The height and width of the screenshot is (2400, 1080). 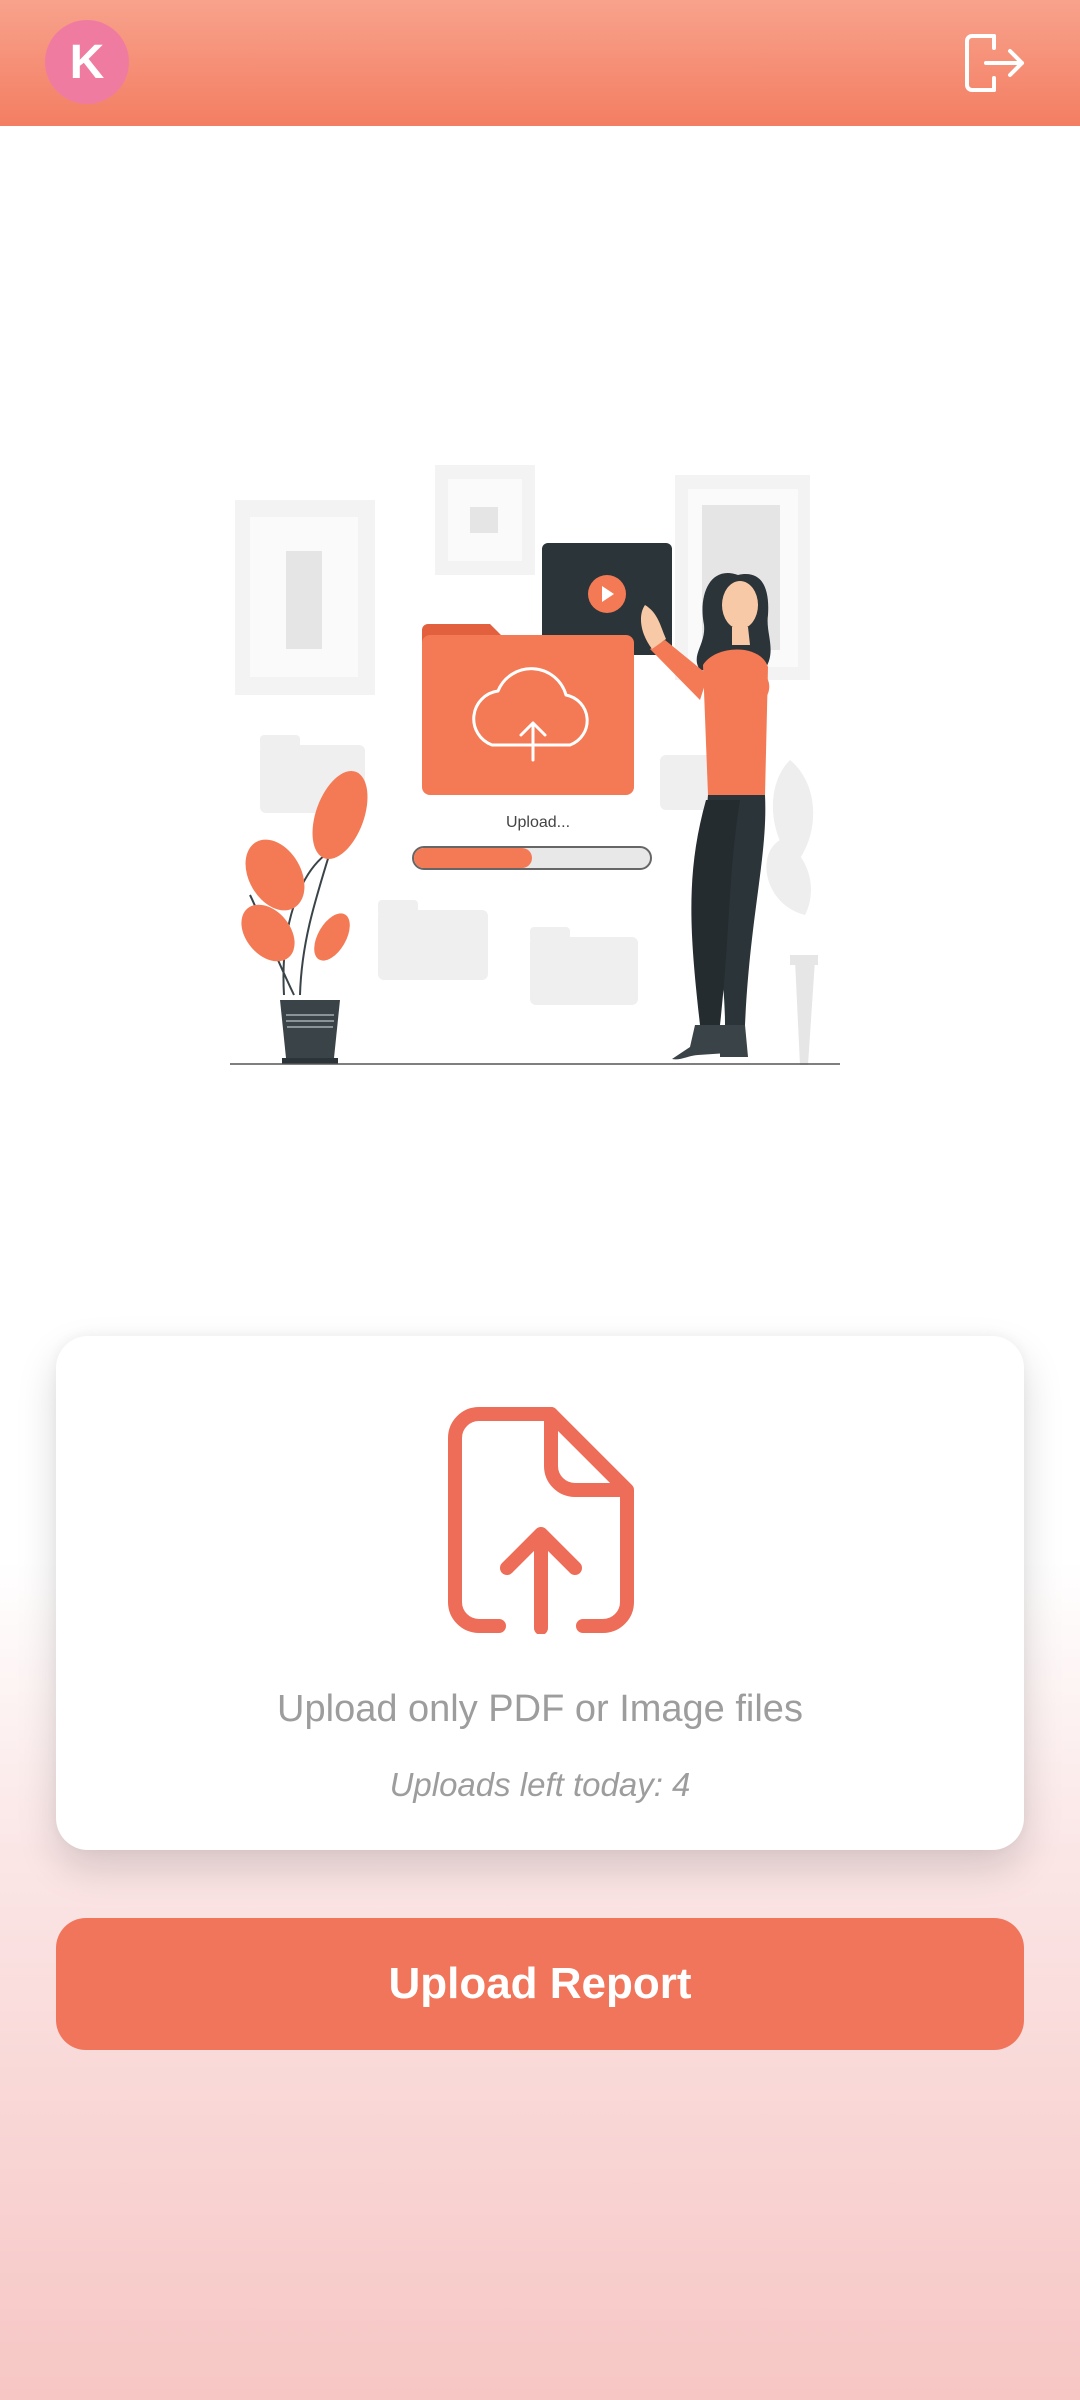 I want to click on uploads-left-label: Uploads left today: 4, so click(x=540, y=1784).